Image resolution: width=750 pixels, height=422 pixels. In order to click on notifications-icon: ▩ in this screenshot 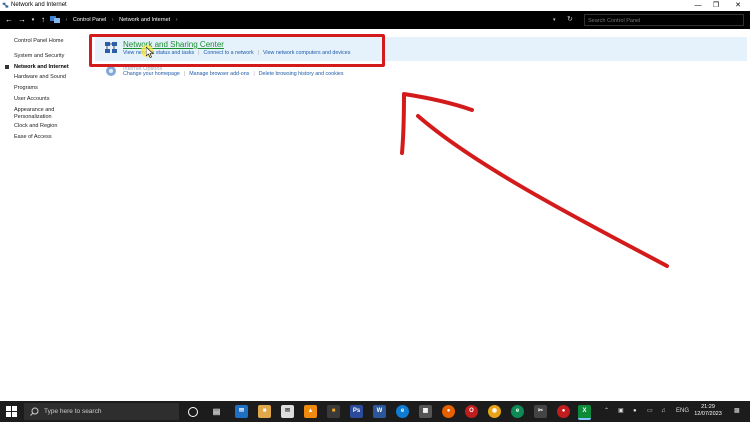, I will do `click(737, 411)`.